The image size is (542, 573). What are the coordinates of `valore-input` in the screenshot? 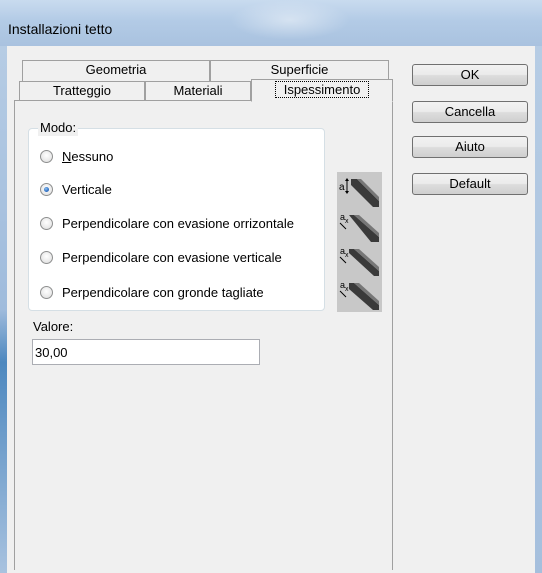 It's located at (146, 352).